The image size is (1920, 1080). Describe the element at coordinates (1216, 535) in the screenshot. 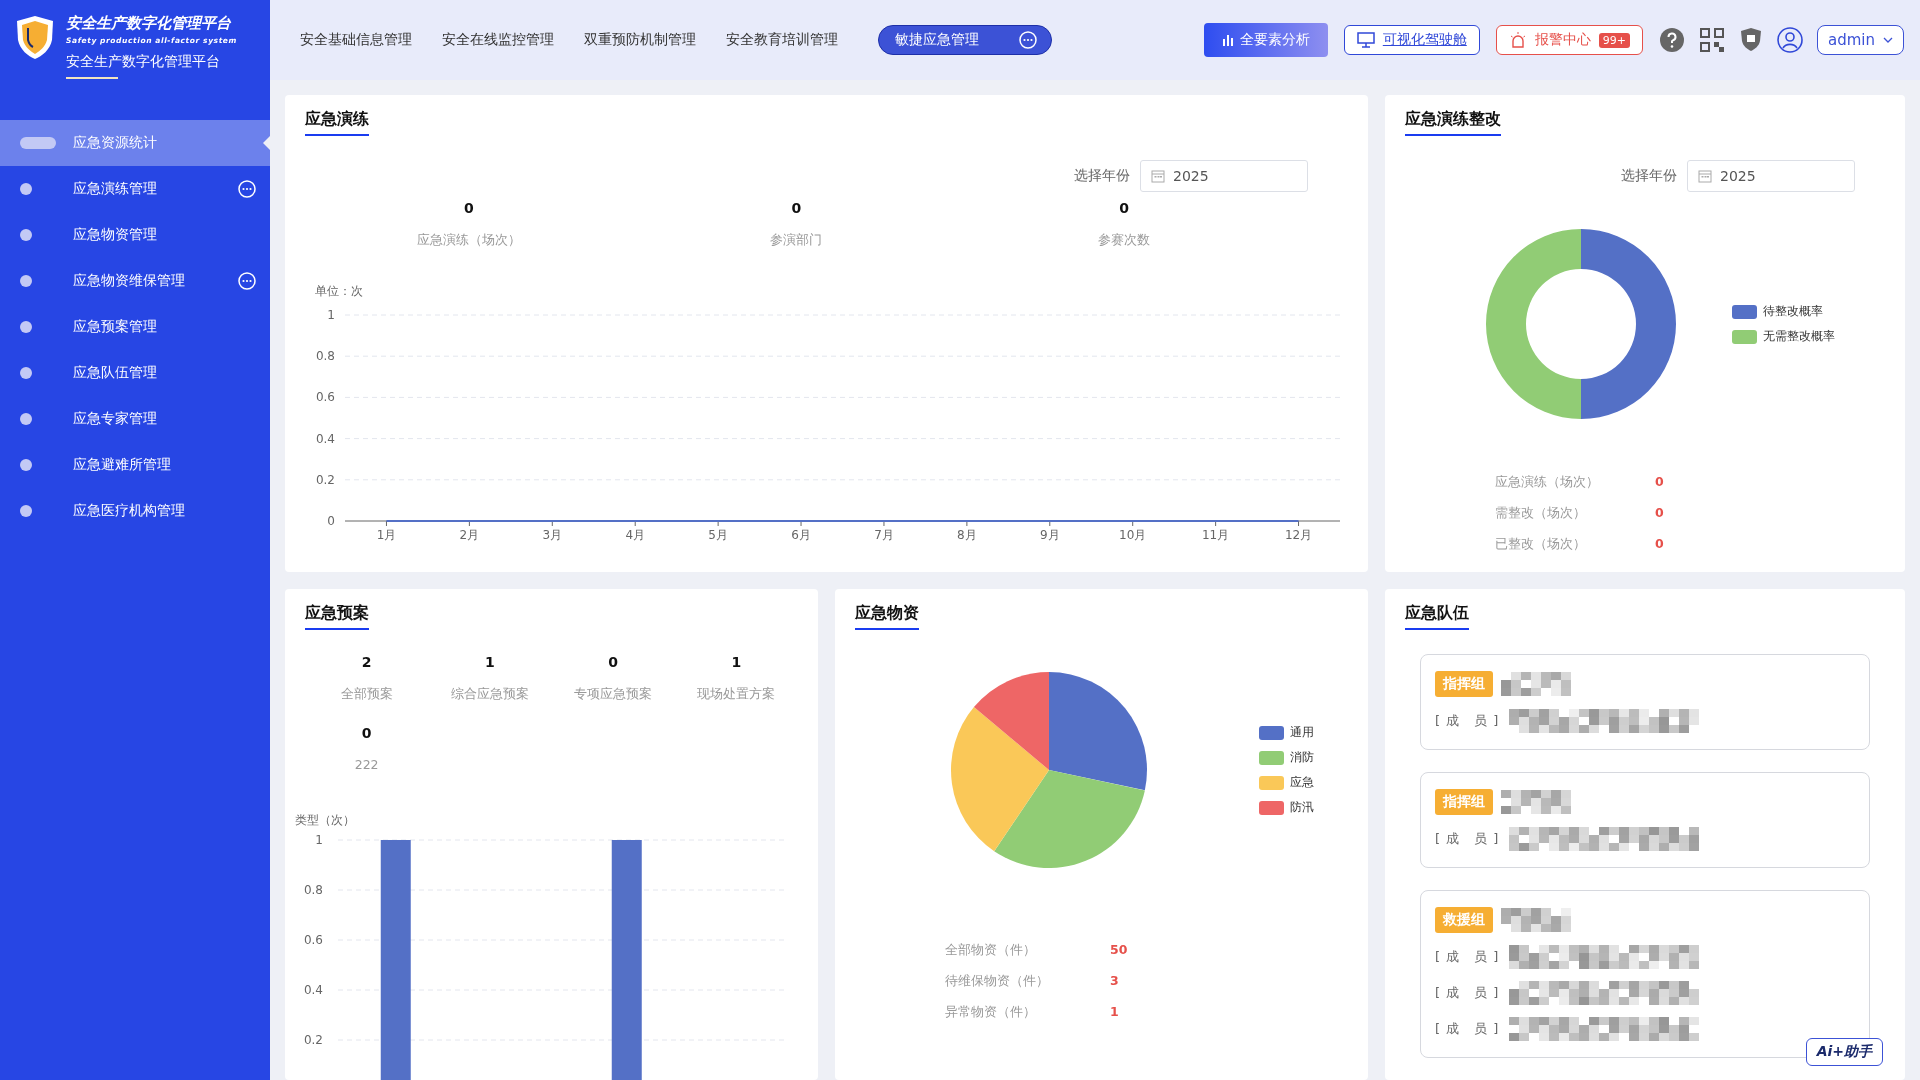

I see `axis-tick-label: 11月` at that location.